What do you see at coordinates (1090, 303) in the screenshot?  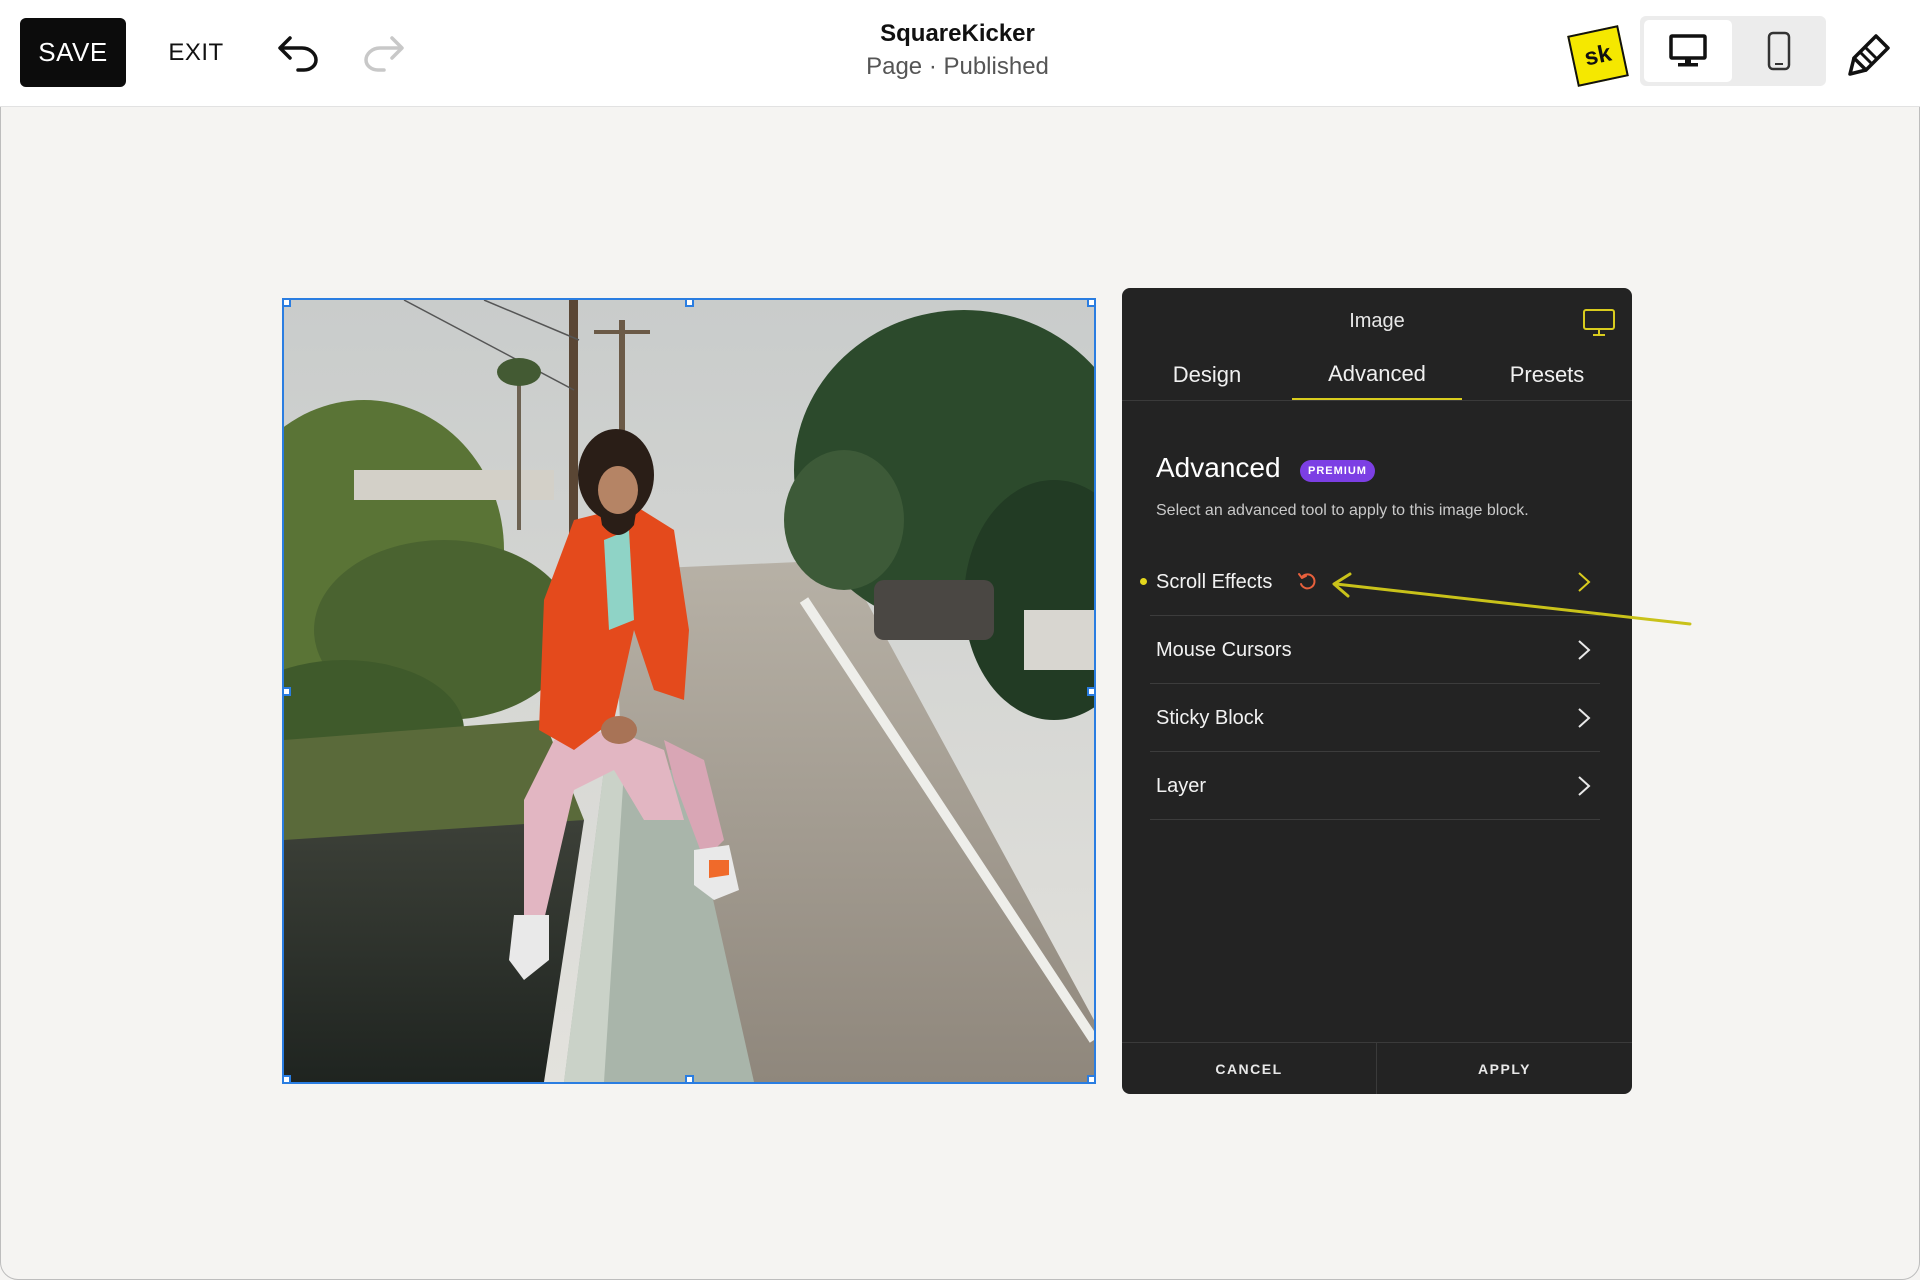 I see `resize-handle-top-right` at bounding box center [1090, 303].